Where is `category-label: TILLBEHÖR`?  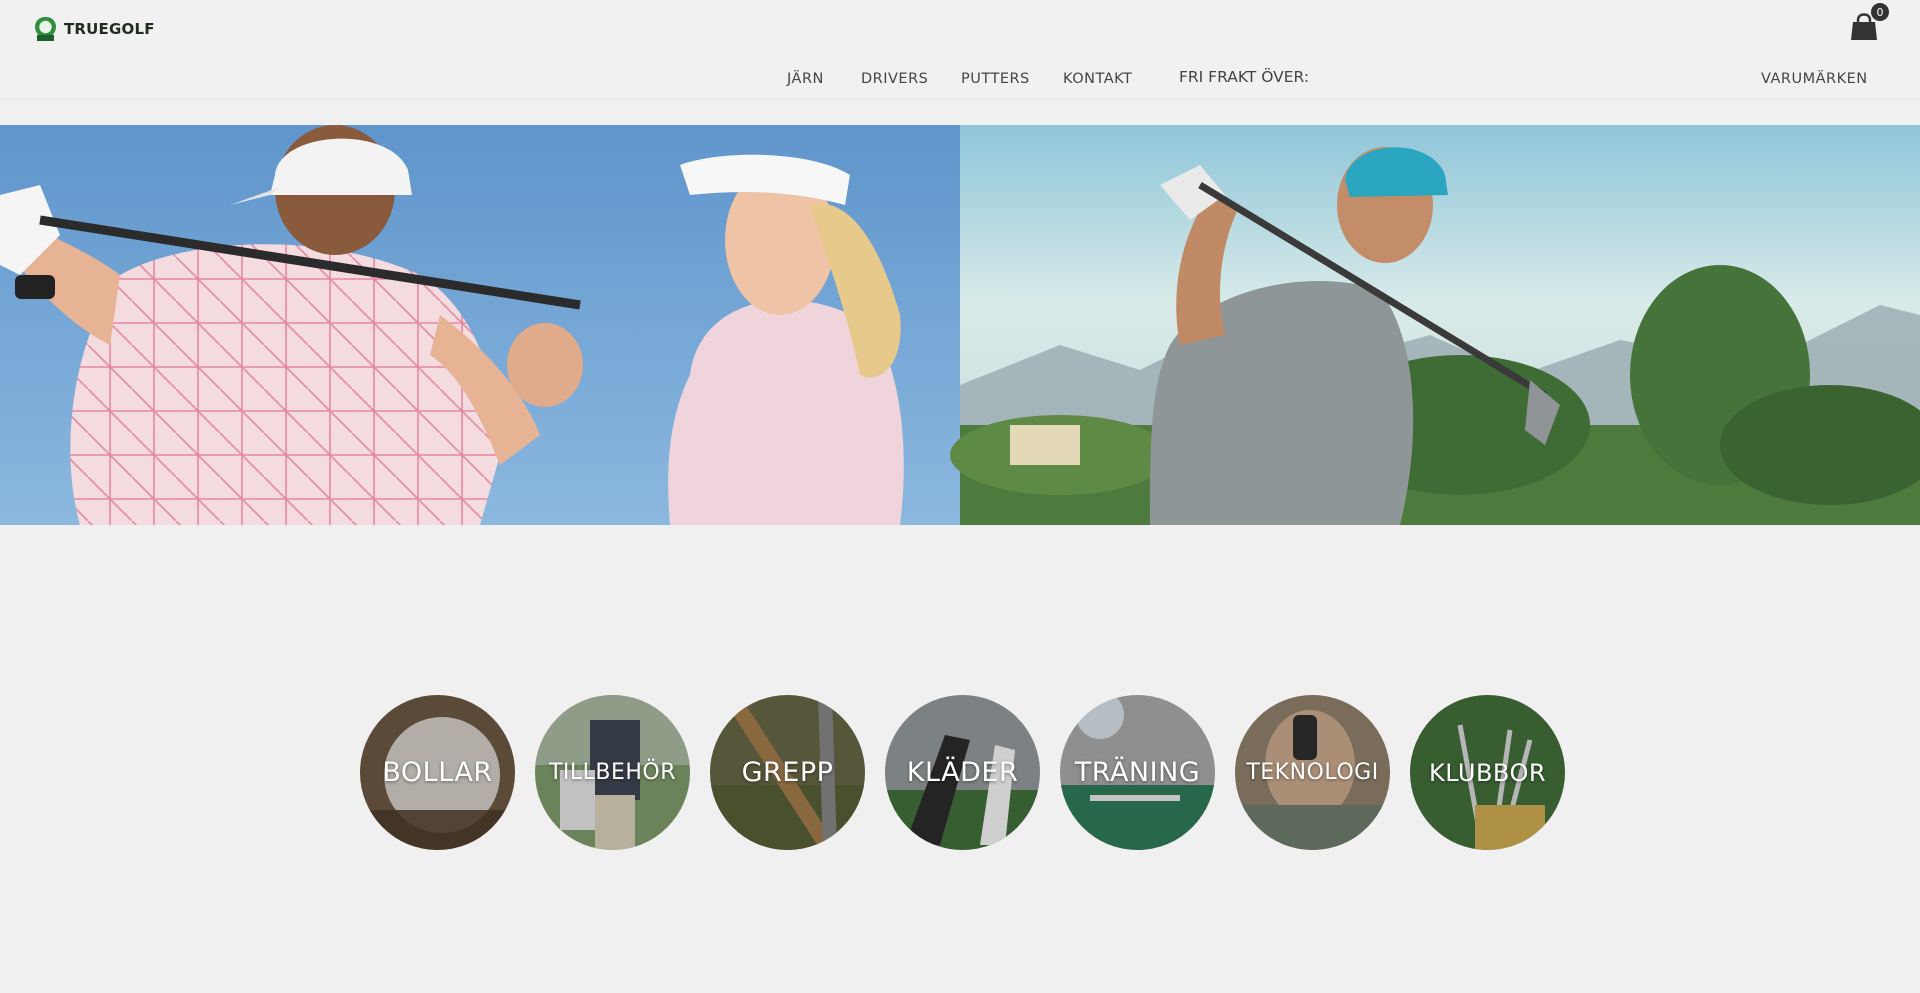 category-label: TILLBEHÖR is located at coordinates (612, 772).